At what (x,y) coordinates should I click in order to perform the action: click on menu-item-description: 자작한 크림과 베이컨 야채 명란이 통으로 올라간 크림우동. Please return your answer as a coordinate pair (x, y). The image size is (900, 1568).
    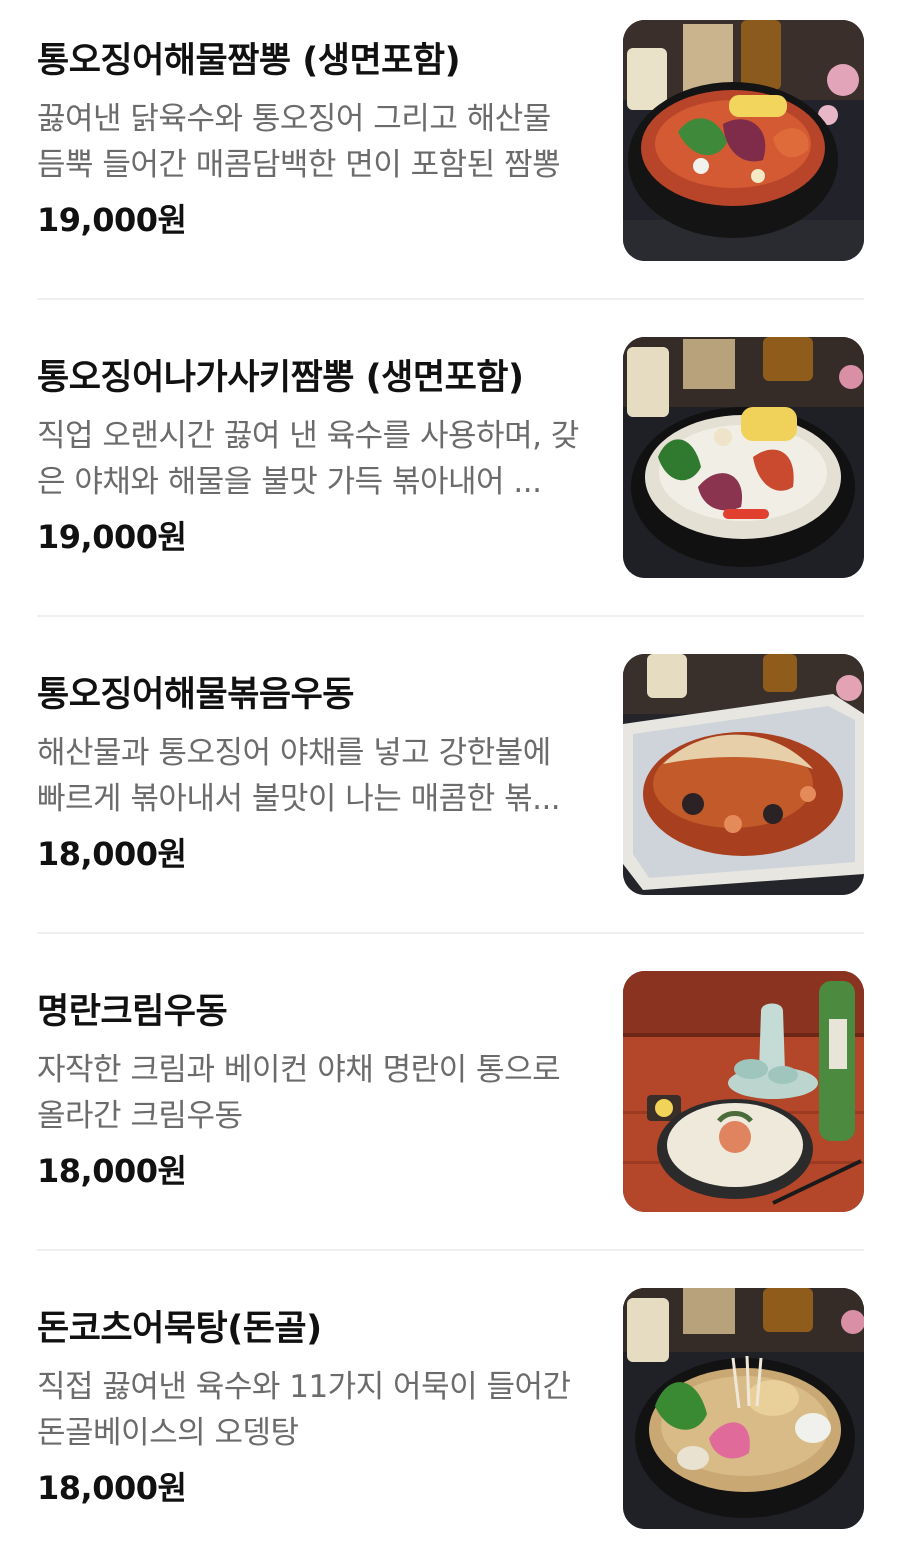
    Looking at the image, I should click on (299, 1093).